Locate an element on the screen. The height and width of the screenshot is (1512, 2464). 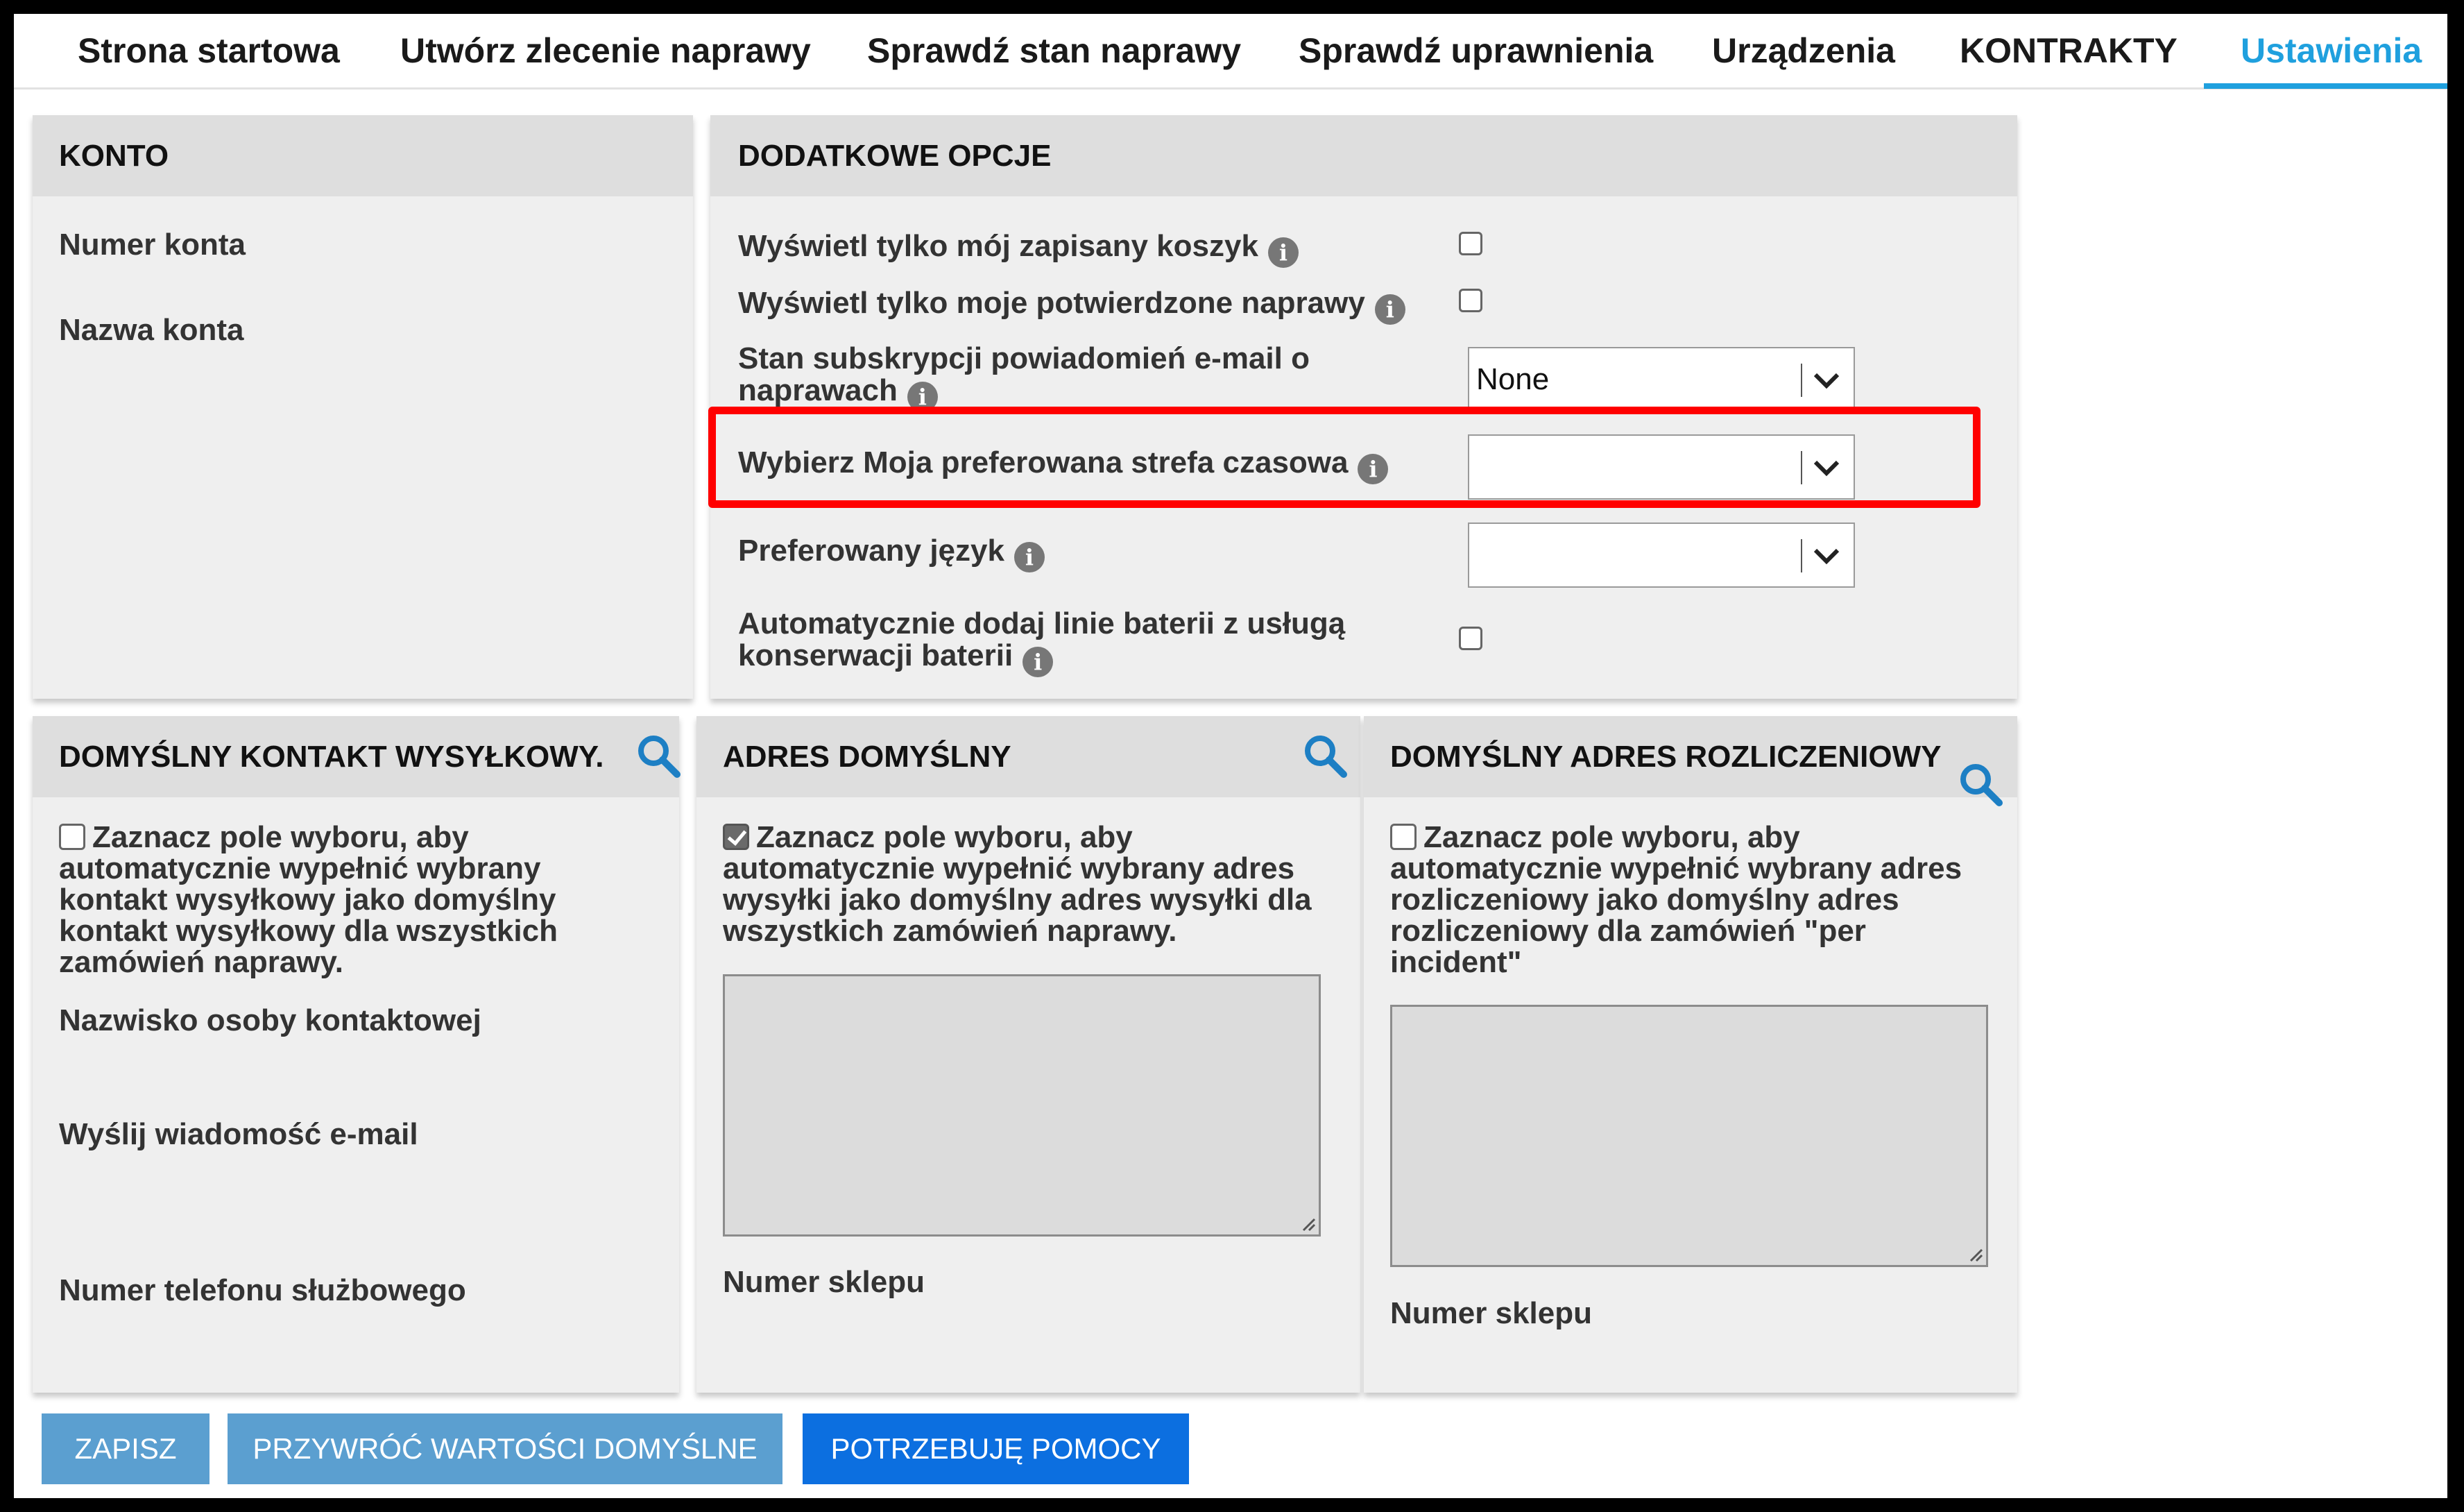
account-panel: KONTO Numer konta Nazwa konta is located at coordinates (363, 407).